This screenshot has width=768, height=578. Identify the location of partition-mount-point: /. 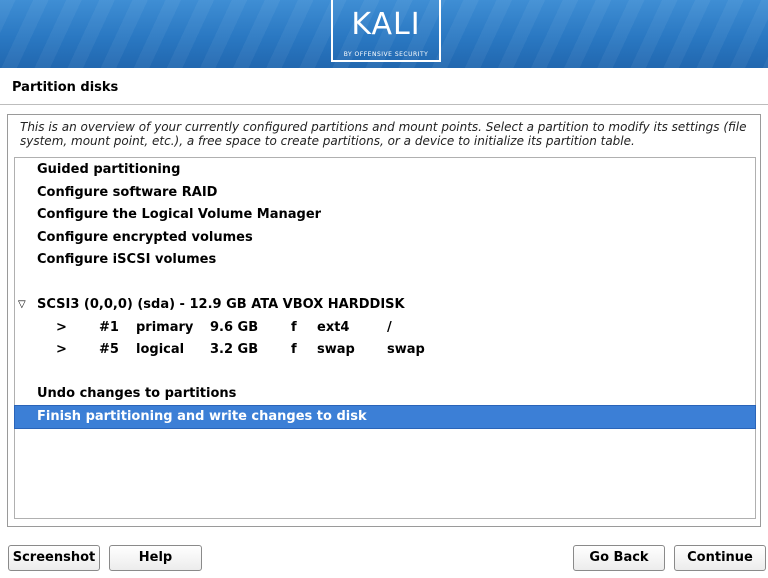
(389, 327).